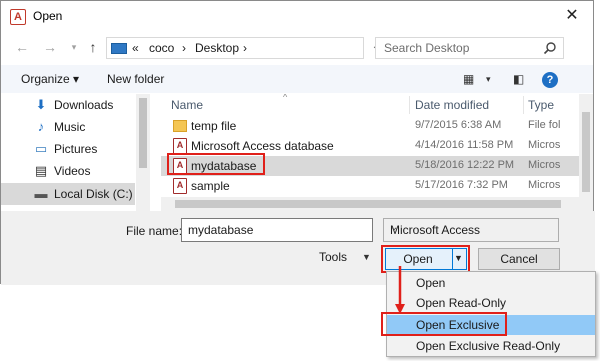  What do you see at coordinates (84, 105) in the screenshot?
I see `sidebar-item-label: Downloads` at bounding box center [84, 105].